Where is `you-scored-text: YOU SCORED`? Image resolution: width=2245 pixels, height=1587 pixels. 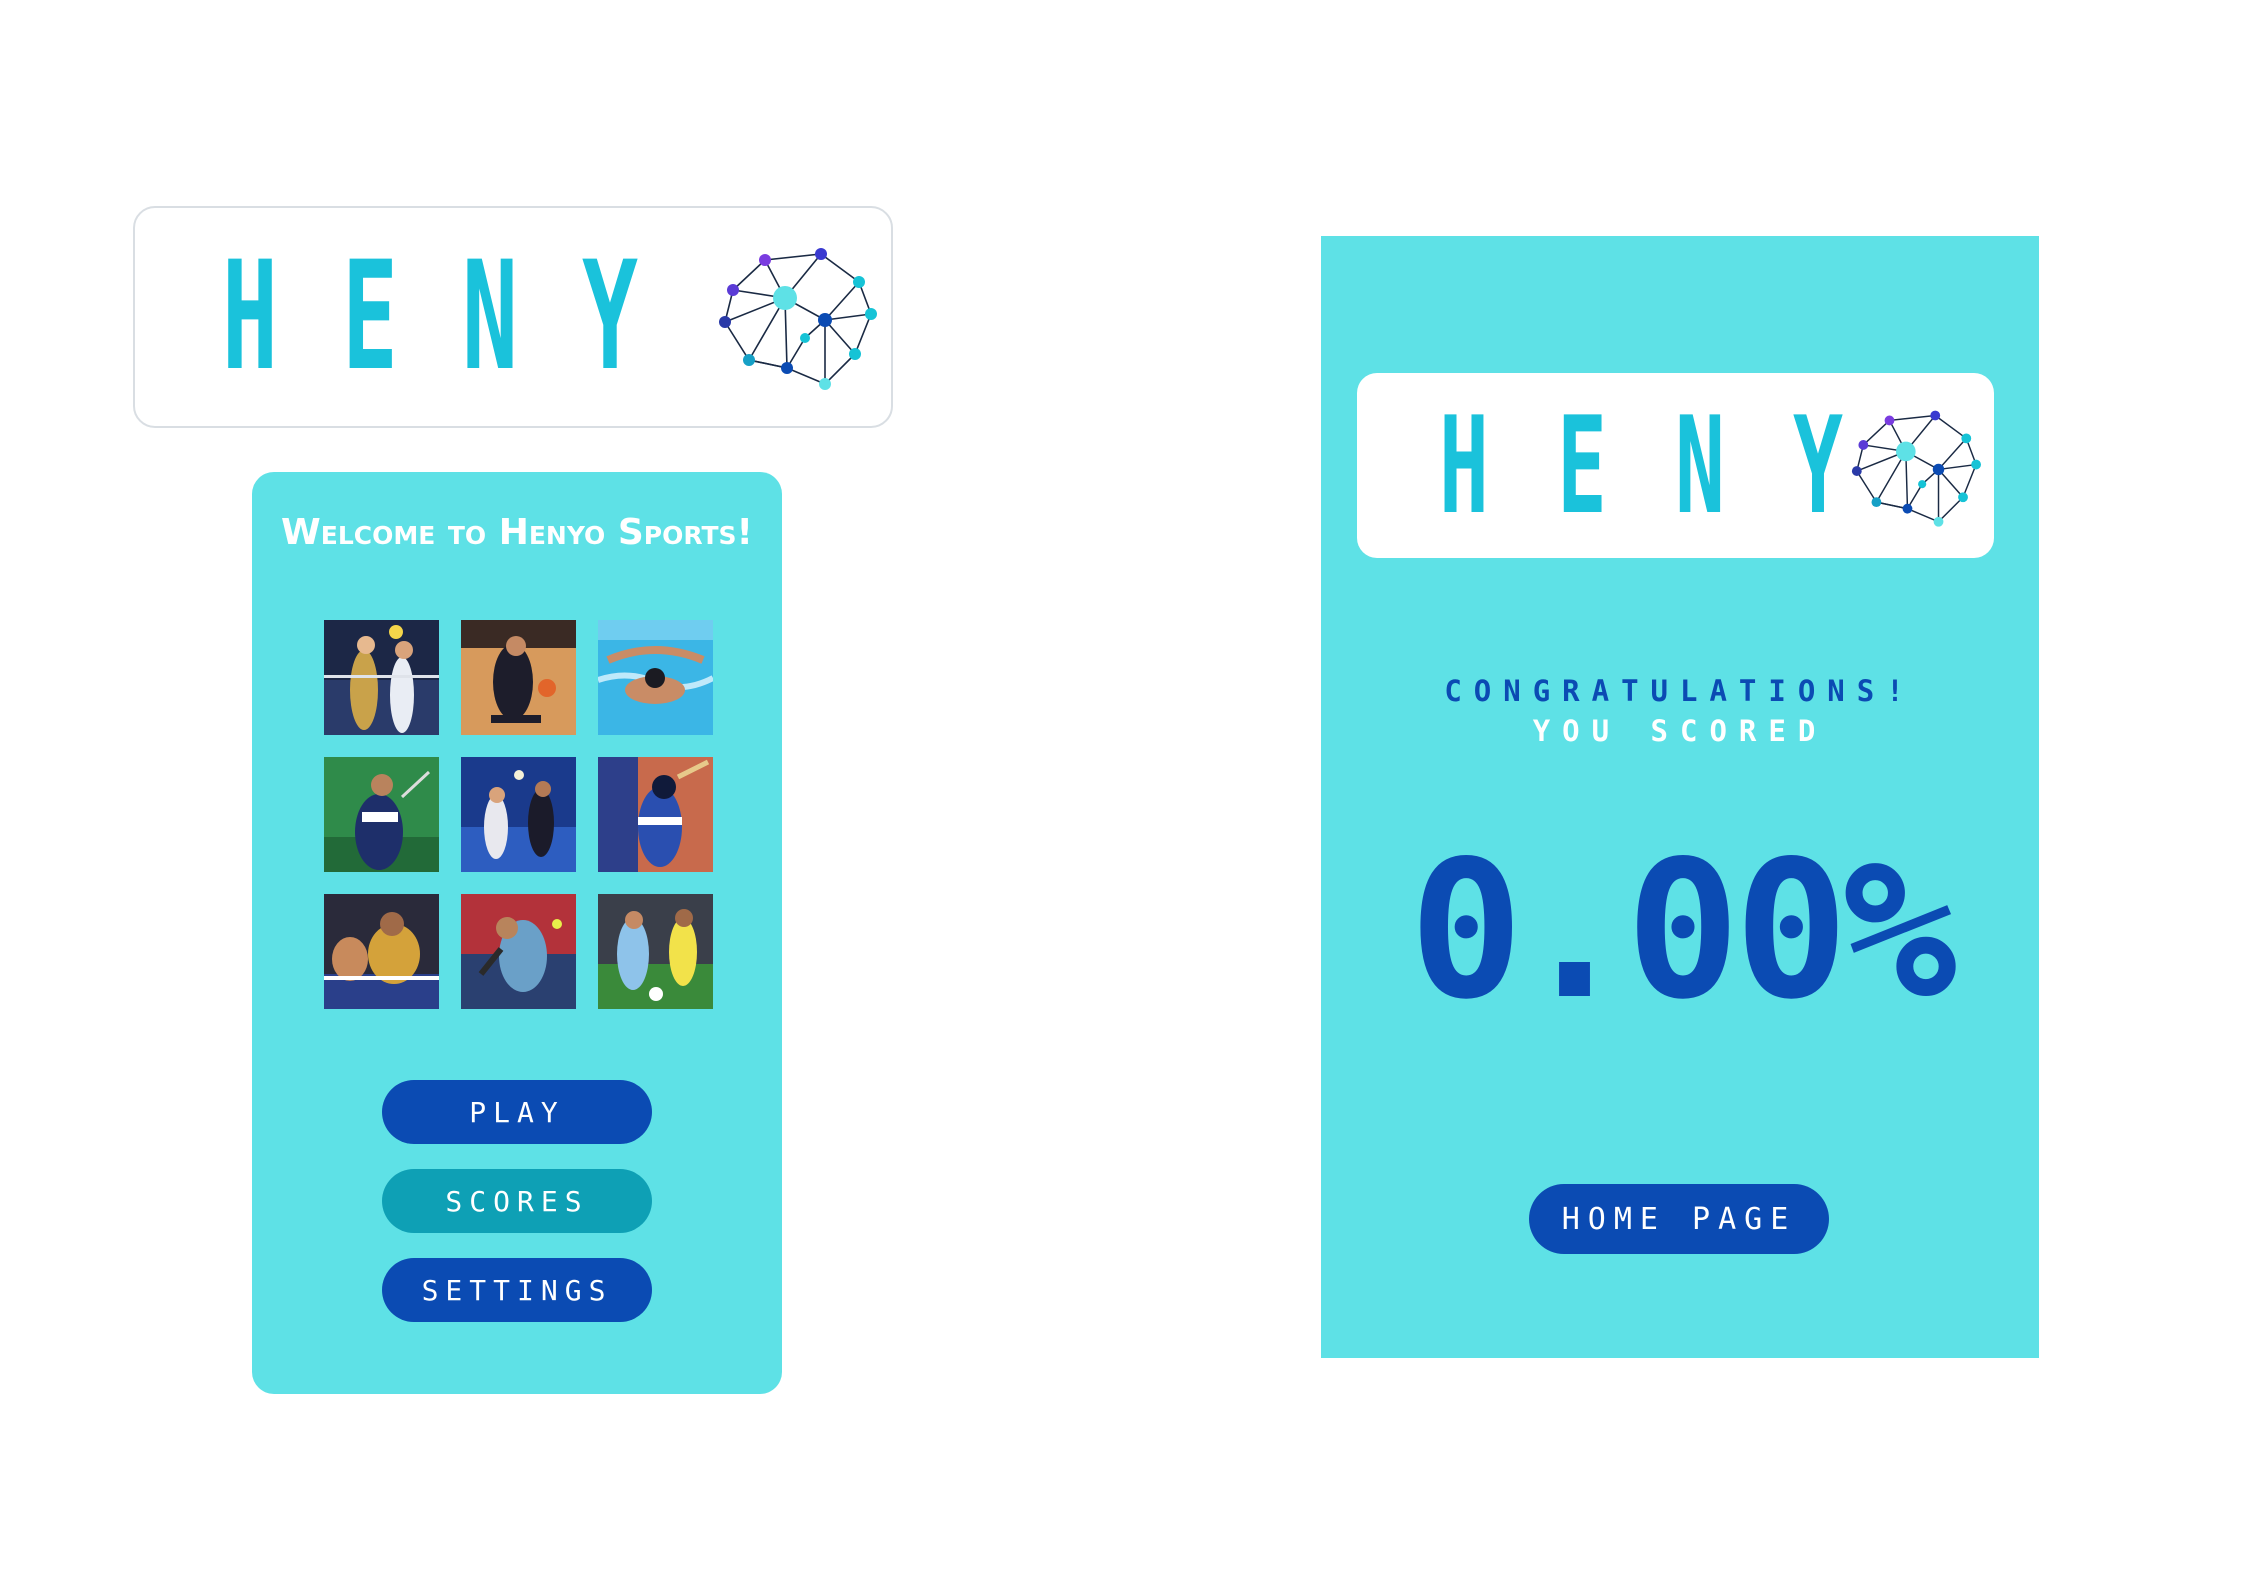
you-scored-text: YOU SCORED is located at coordinates (1680, 731).